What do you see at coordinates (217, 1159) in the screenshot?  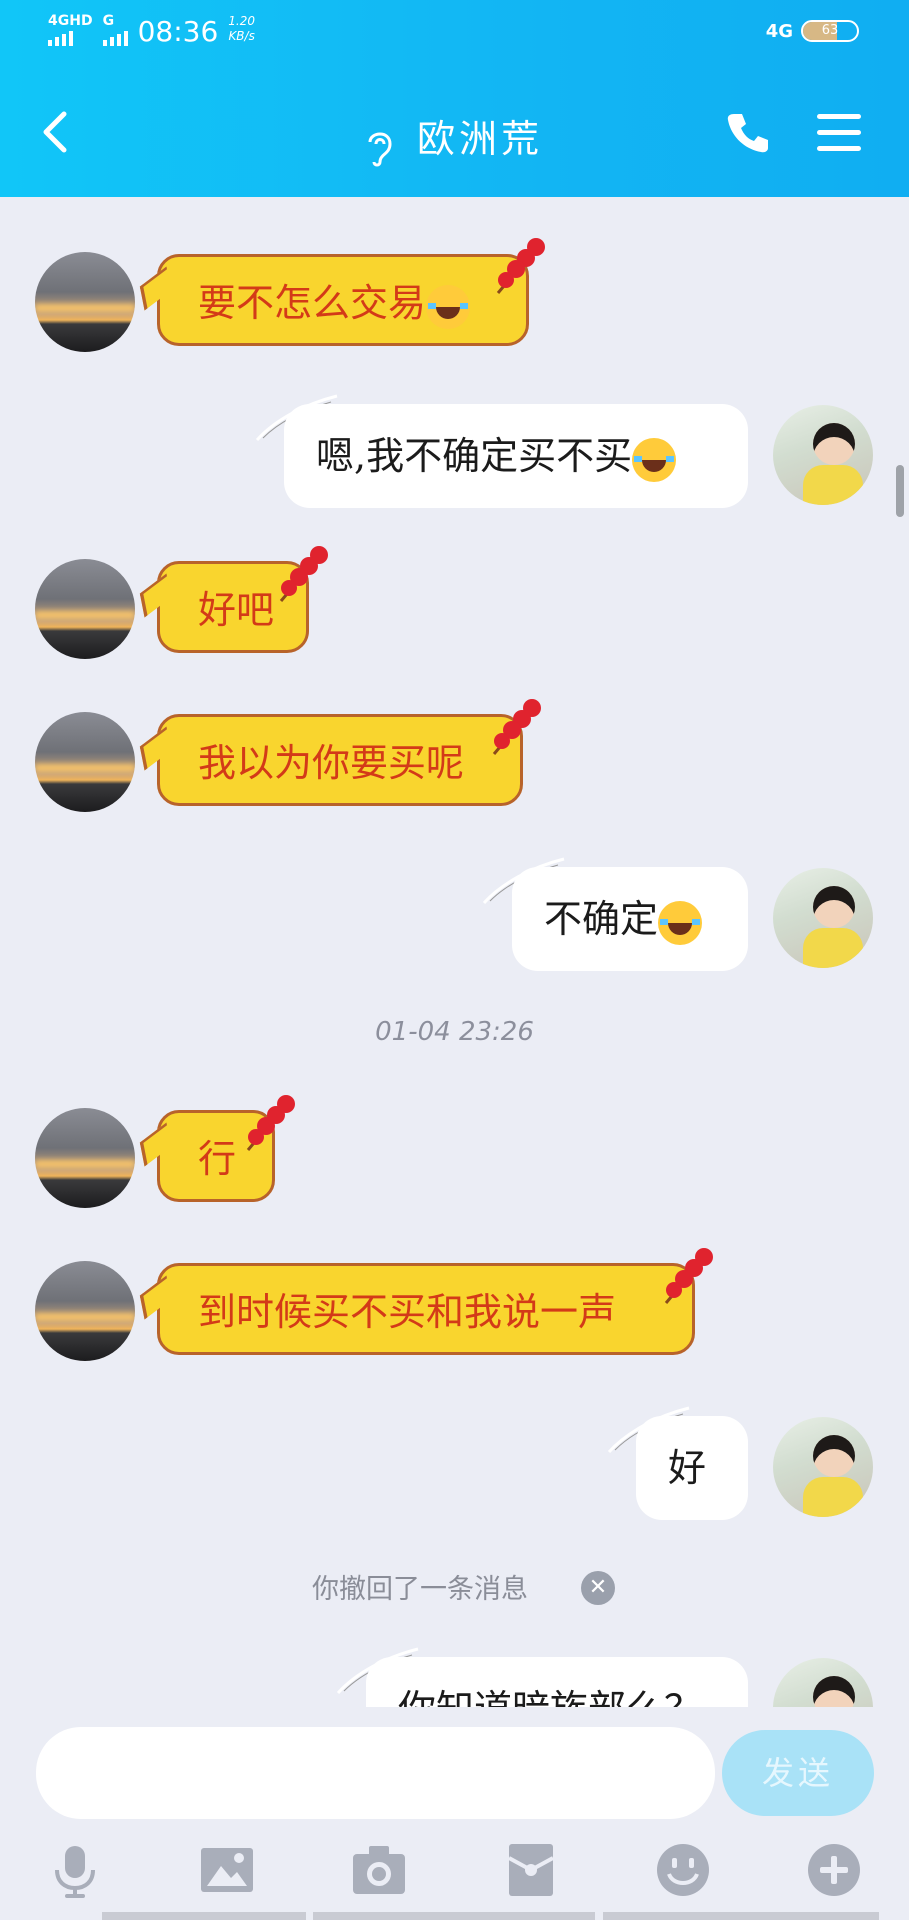 I see `message-text: 行` at bounding box center [217, 1159].